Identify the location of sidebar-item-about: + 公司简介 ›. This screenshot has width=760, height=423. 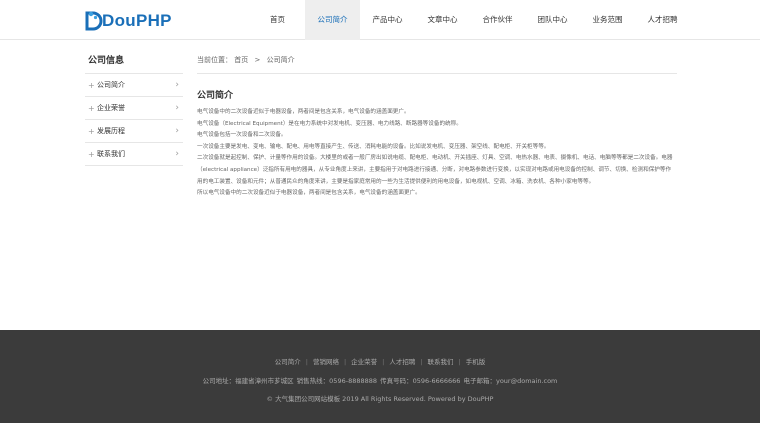
(134, 85).